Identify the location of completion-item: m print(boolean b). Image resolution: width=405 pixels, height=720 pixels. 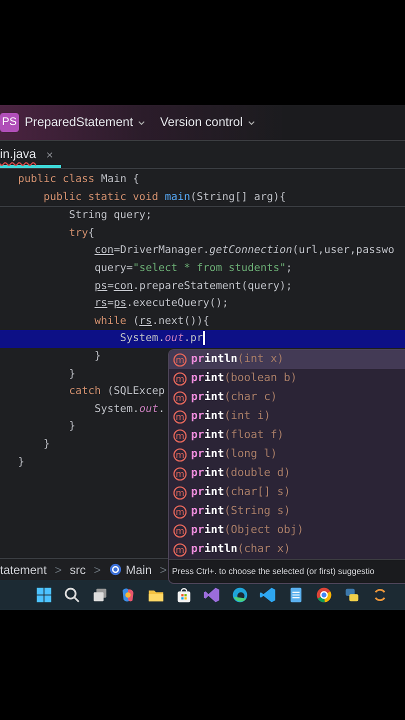
(287, 378).